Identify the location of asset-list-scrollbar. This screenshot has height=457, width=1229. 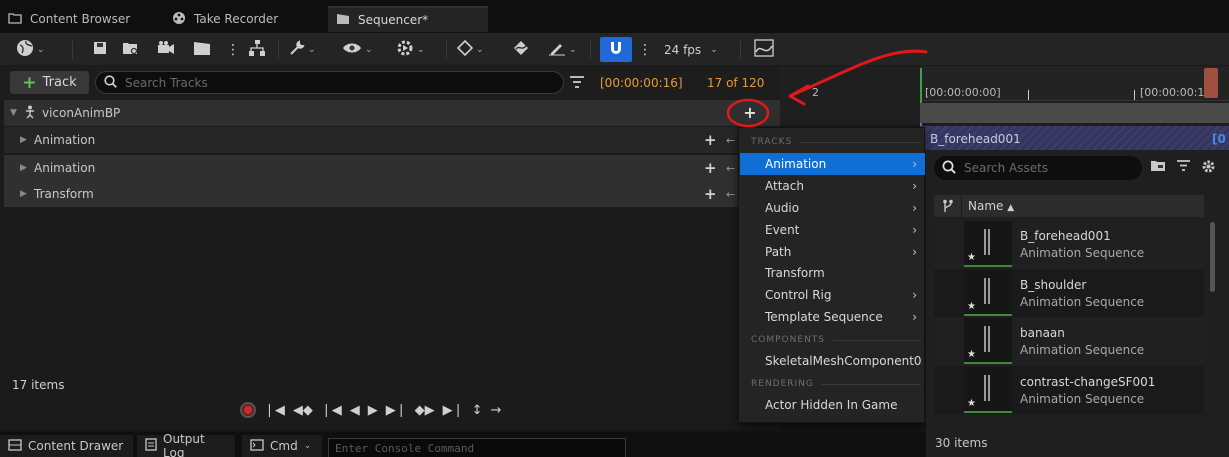
(1212, 257).